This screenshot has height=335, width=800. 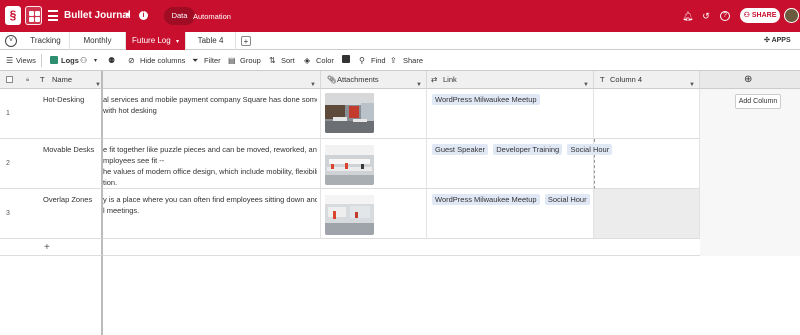 I want to click on hide-columns-icon: ⊘, so click(x=131, y=60).